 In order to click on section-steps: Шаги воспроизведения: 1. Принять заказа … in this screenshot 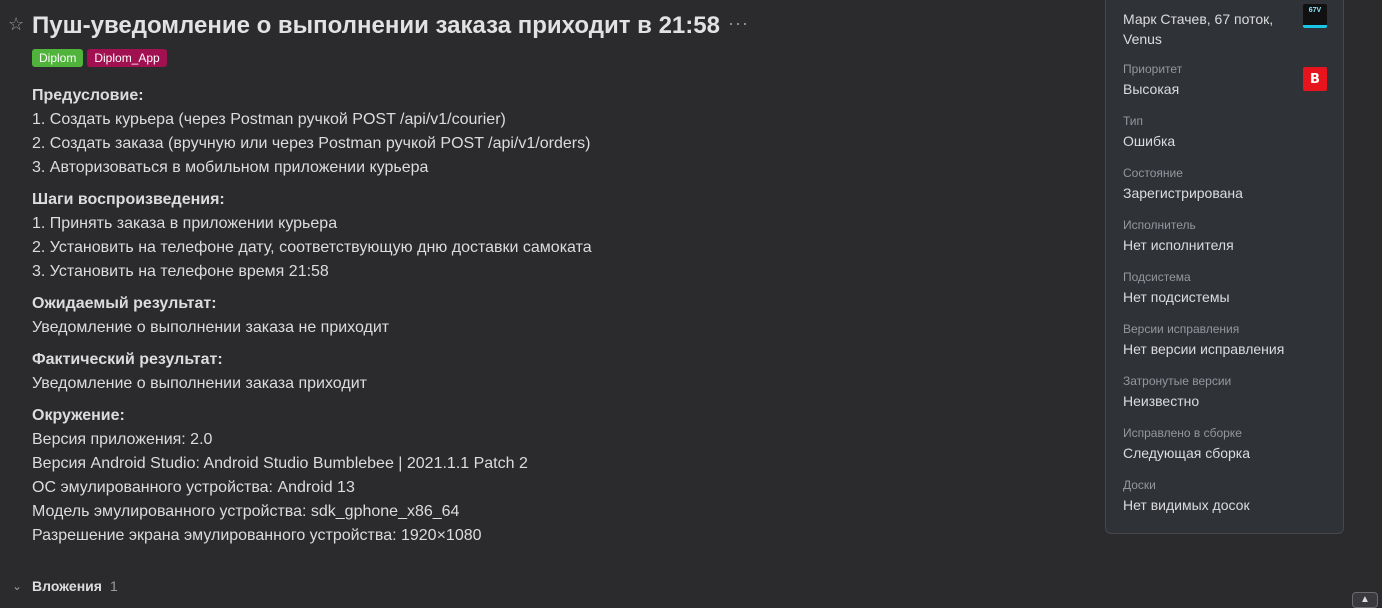, I will do `click(562, 236)`.